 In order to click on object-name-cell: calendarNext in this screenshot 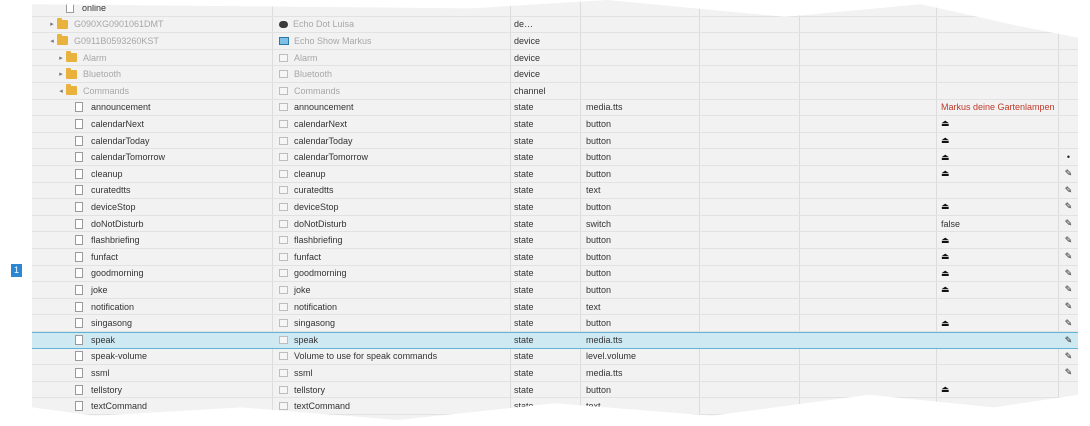, I will do `click(394, 124)`.